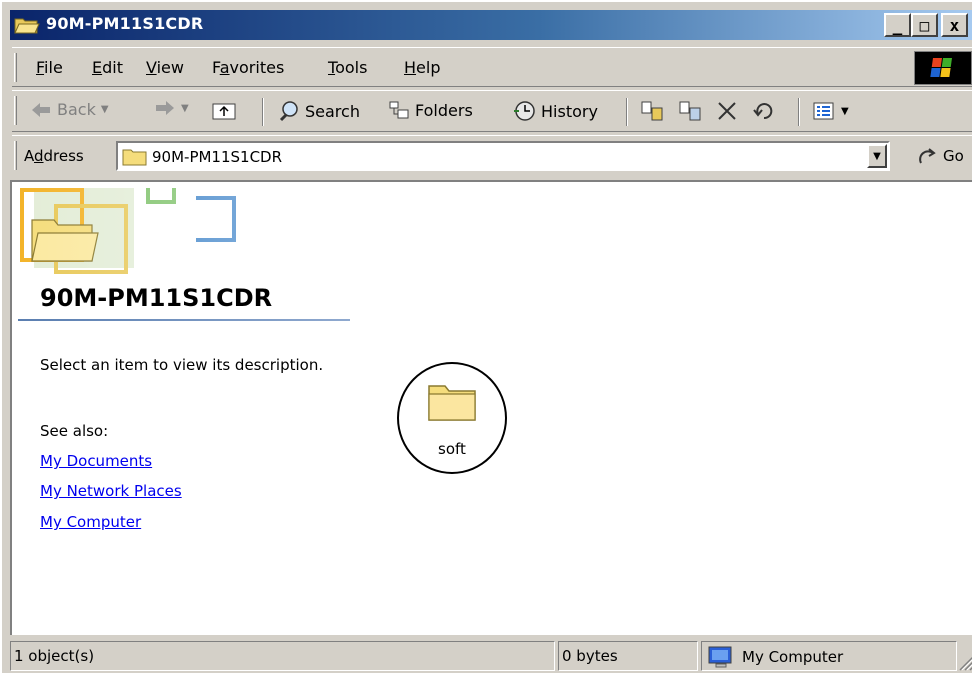 The width and height of the screenshot is (972, 673). What do you see at coordinates (15, 155) in the screenshot?
I see `address-grip` at bounding box center [15, 155].